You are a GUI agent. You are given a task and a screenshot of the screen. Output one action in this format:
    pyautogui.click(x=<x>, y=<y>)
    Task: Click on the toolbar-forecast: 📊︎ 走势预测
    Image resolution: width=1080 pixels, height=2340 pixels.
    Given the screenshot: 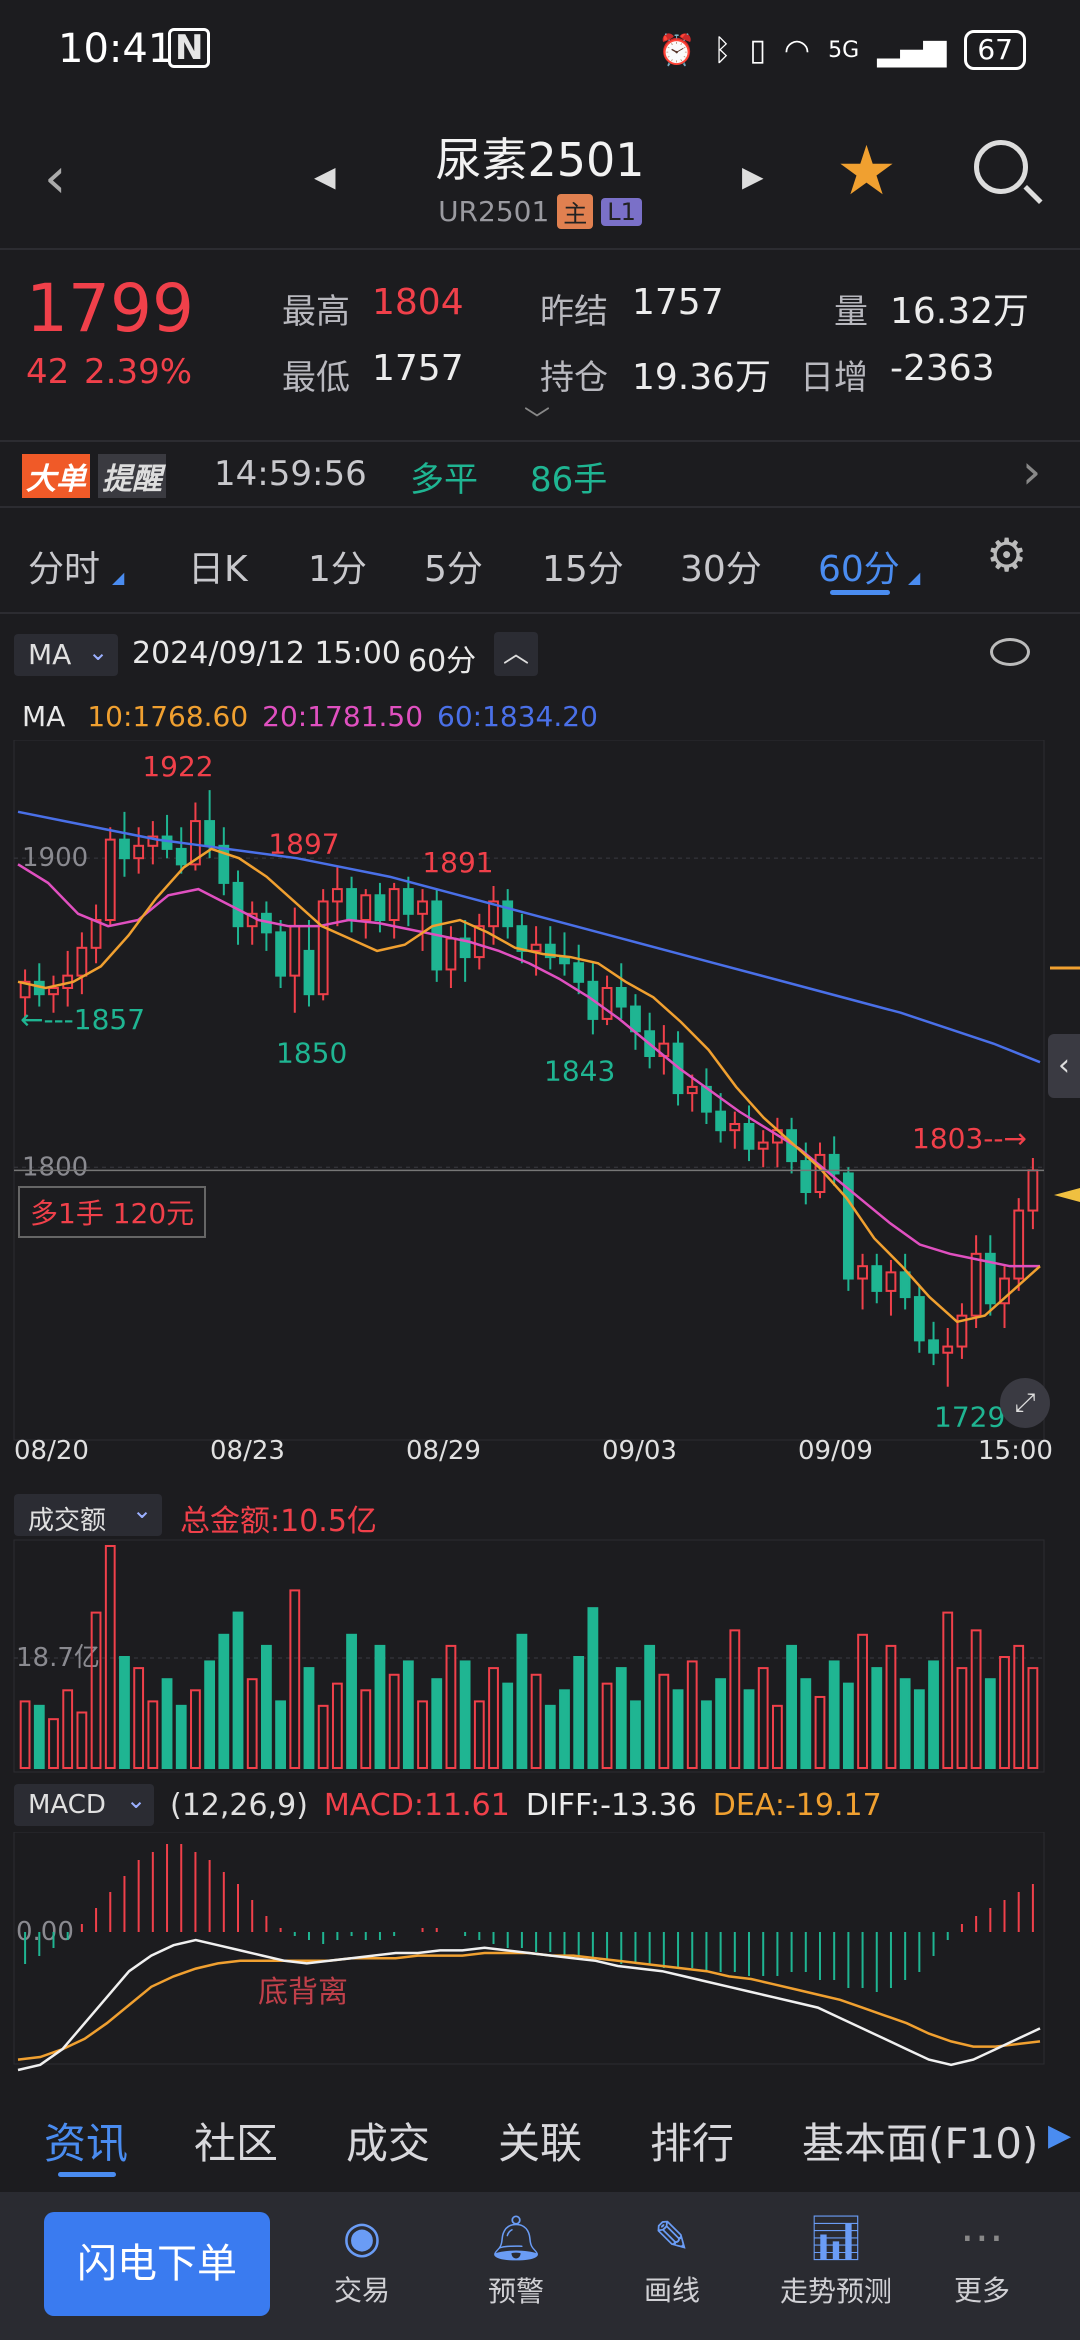 What is the action you would take?
    pyautogui.click(x=836, y=2261)
    